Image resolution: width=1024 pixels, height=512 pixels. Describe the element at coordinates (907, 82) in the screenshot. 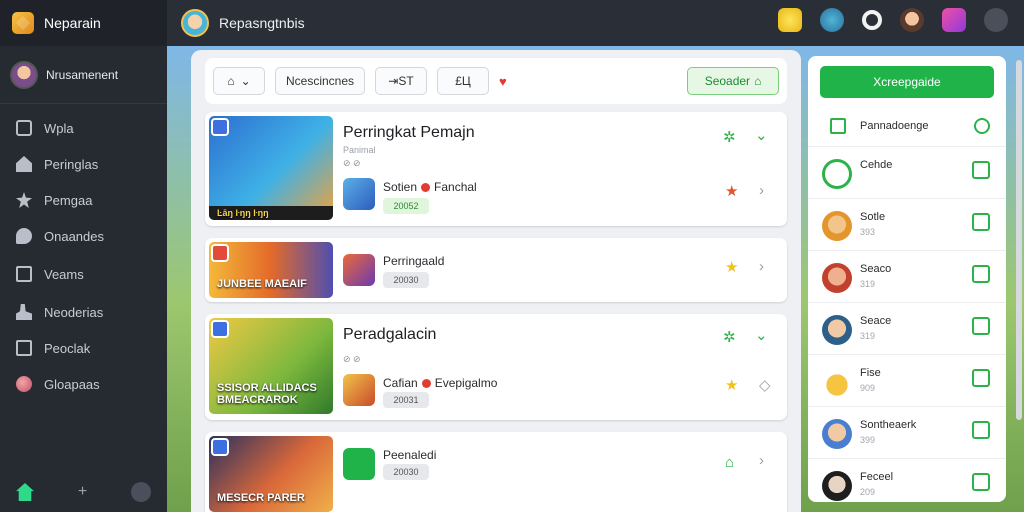

I see `primary-action-button: Xcreepgaide` at that location.